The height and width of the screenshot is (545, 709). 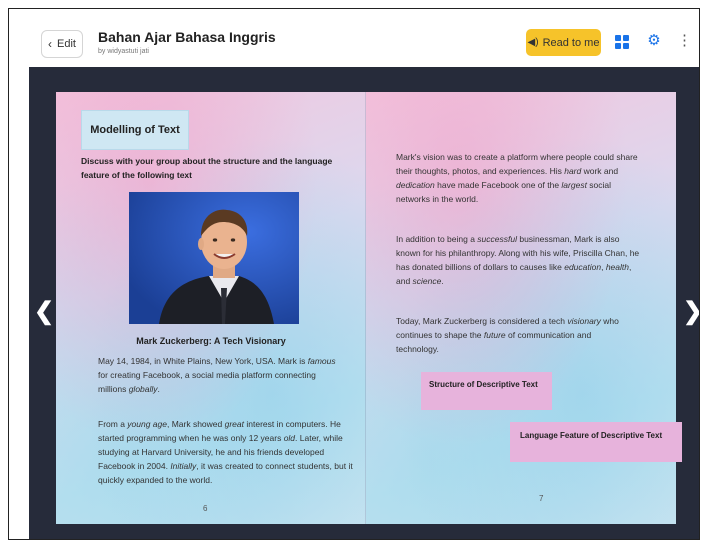 I want to click on chevron-left-icon: ❮, so click(x=44, y=312).